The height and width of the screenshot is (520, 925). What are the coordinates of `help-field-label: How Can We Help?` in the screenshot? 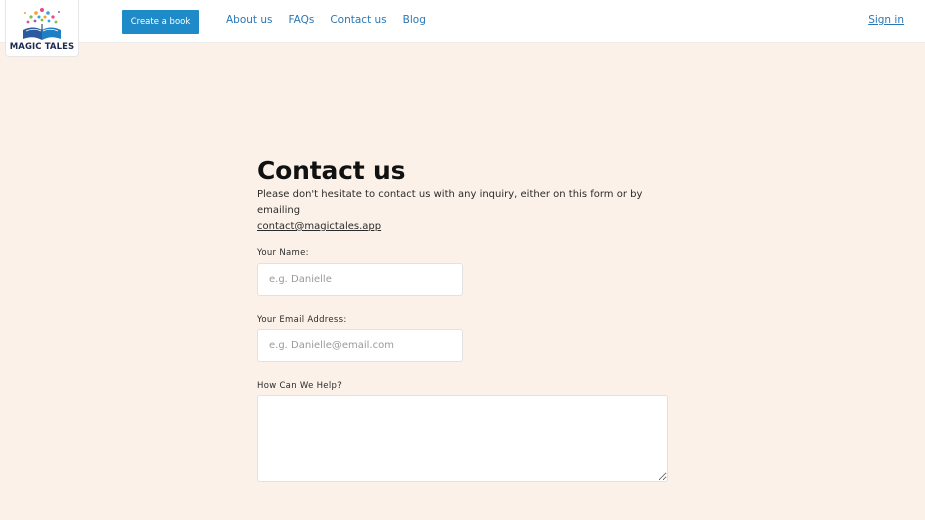 It's located at (300, 386).